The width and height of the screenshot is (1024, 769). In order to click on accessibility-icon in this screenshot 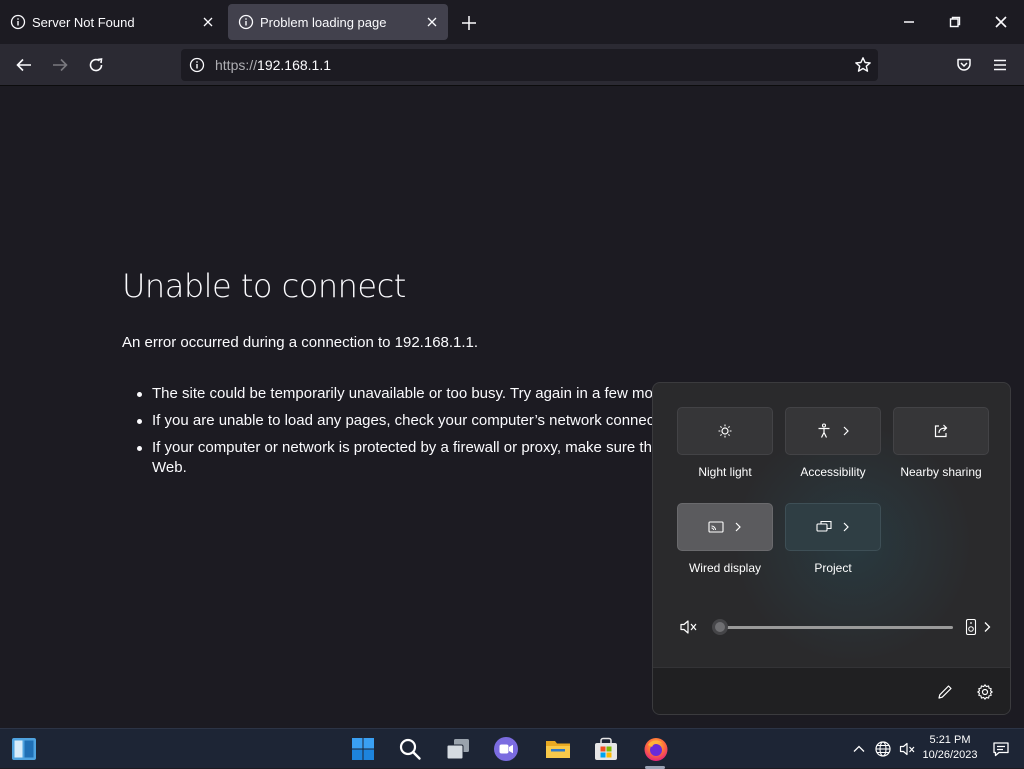, I will do `click(824, 431)`.